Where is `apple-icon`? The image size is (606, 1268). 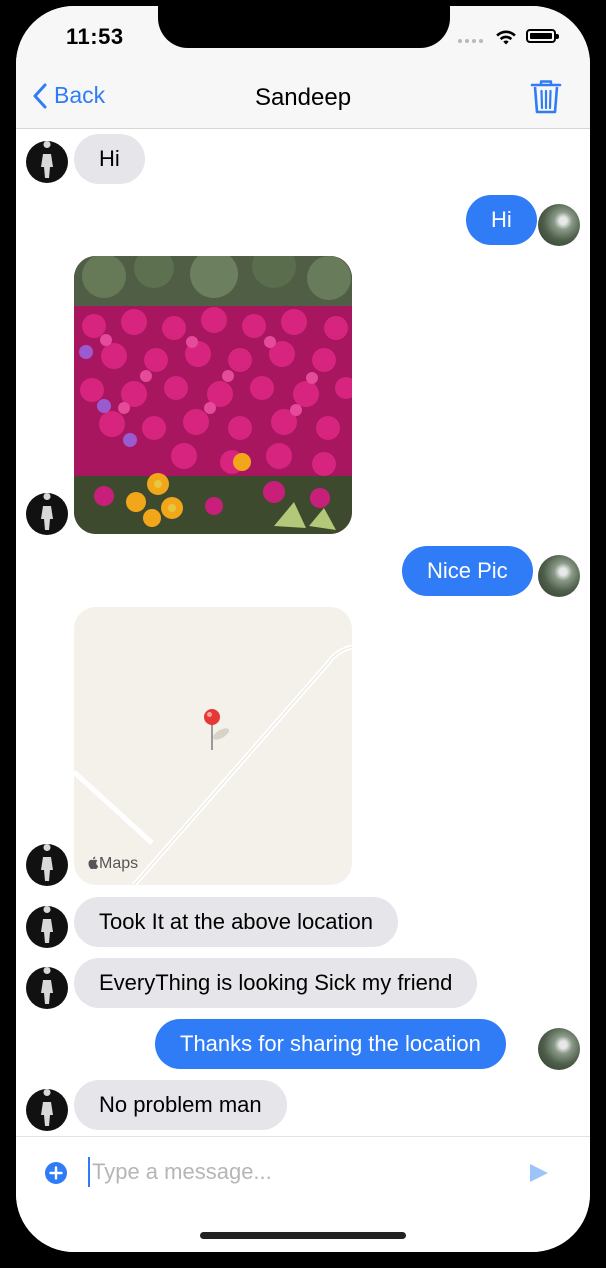
apple-icon is located at coordinates (93, 863).